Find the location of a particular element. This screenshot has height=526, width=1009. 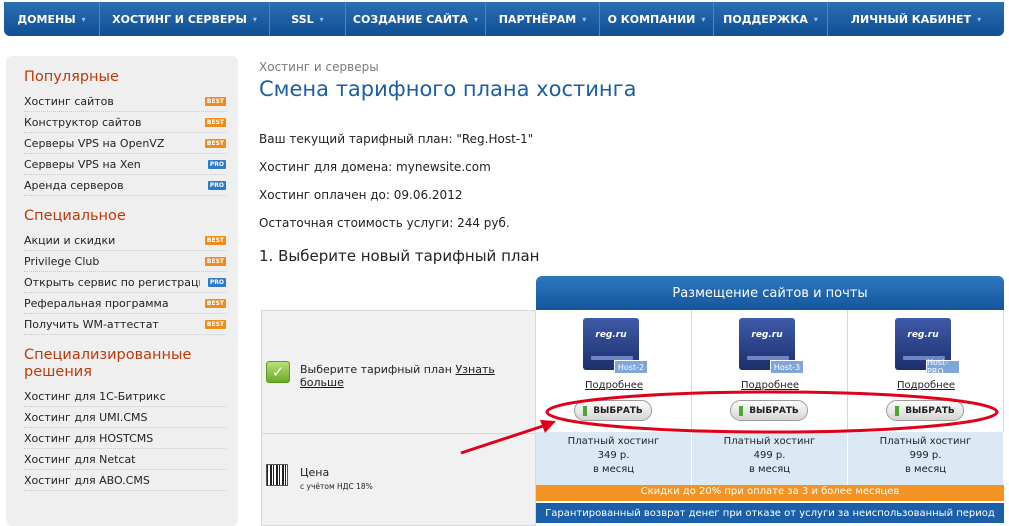

plan-price: 999 р. is located at coordinates (925, 455).